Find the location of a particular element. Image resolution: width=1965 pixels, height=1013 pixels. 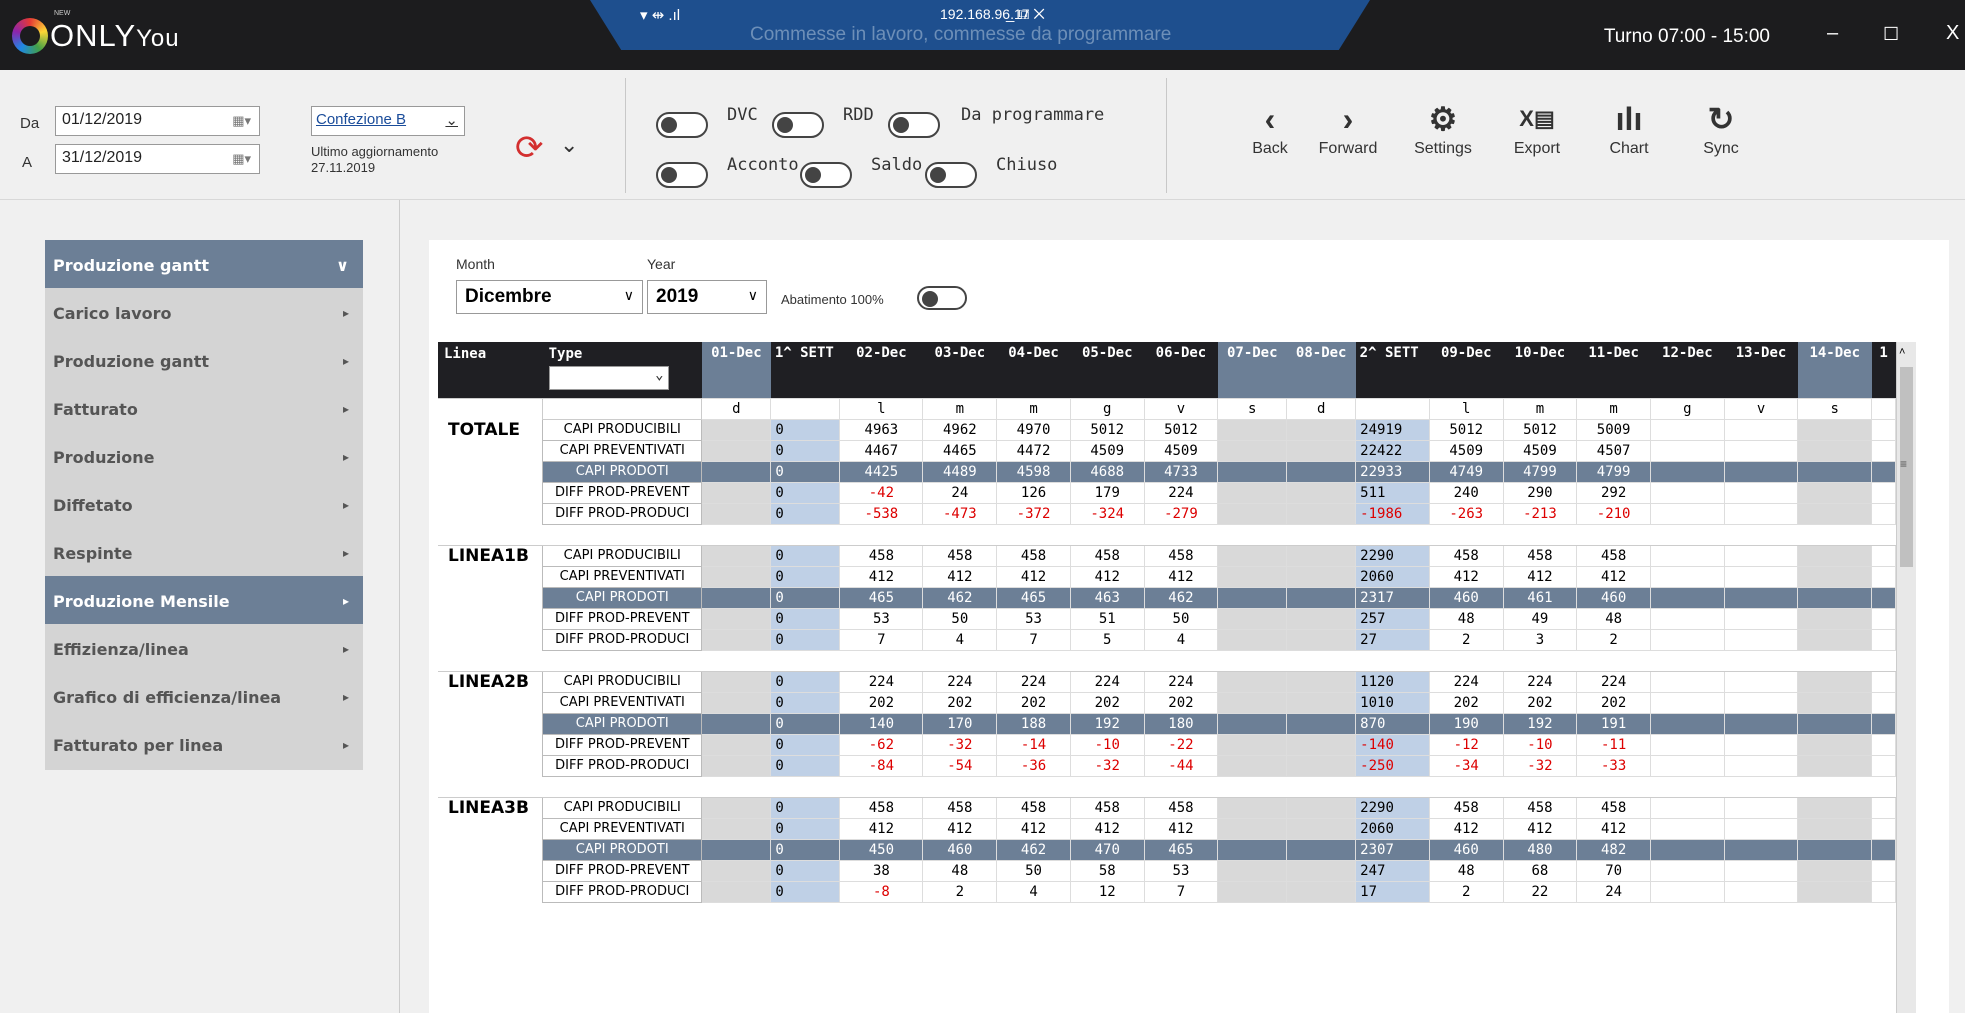

value-cell: 5009 is located at coordinates (1613, 429).